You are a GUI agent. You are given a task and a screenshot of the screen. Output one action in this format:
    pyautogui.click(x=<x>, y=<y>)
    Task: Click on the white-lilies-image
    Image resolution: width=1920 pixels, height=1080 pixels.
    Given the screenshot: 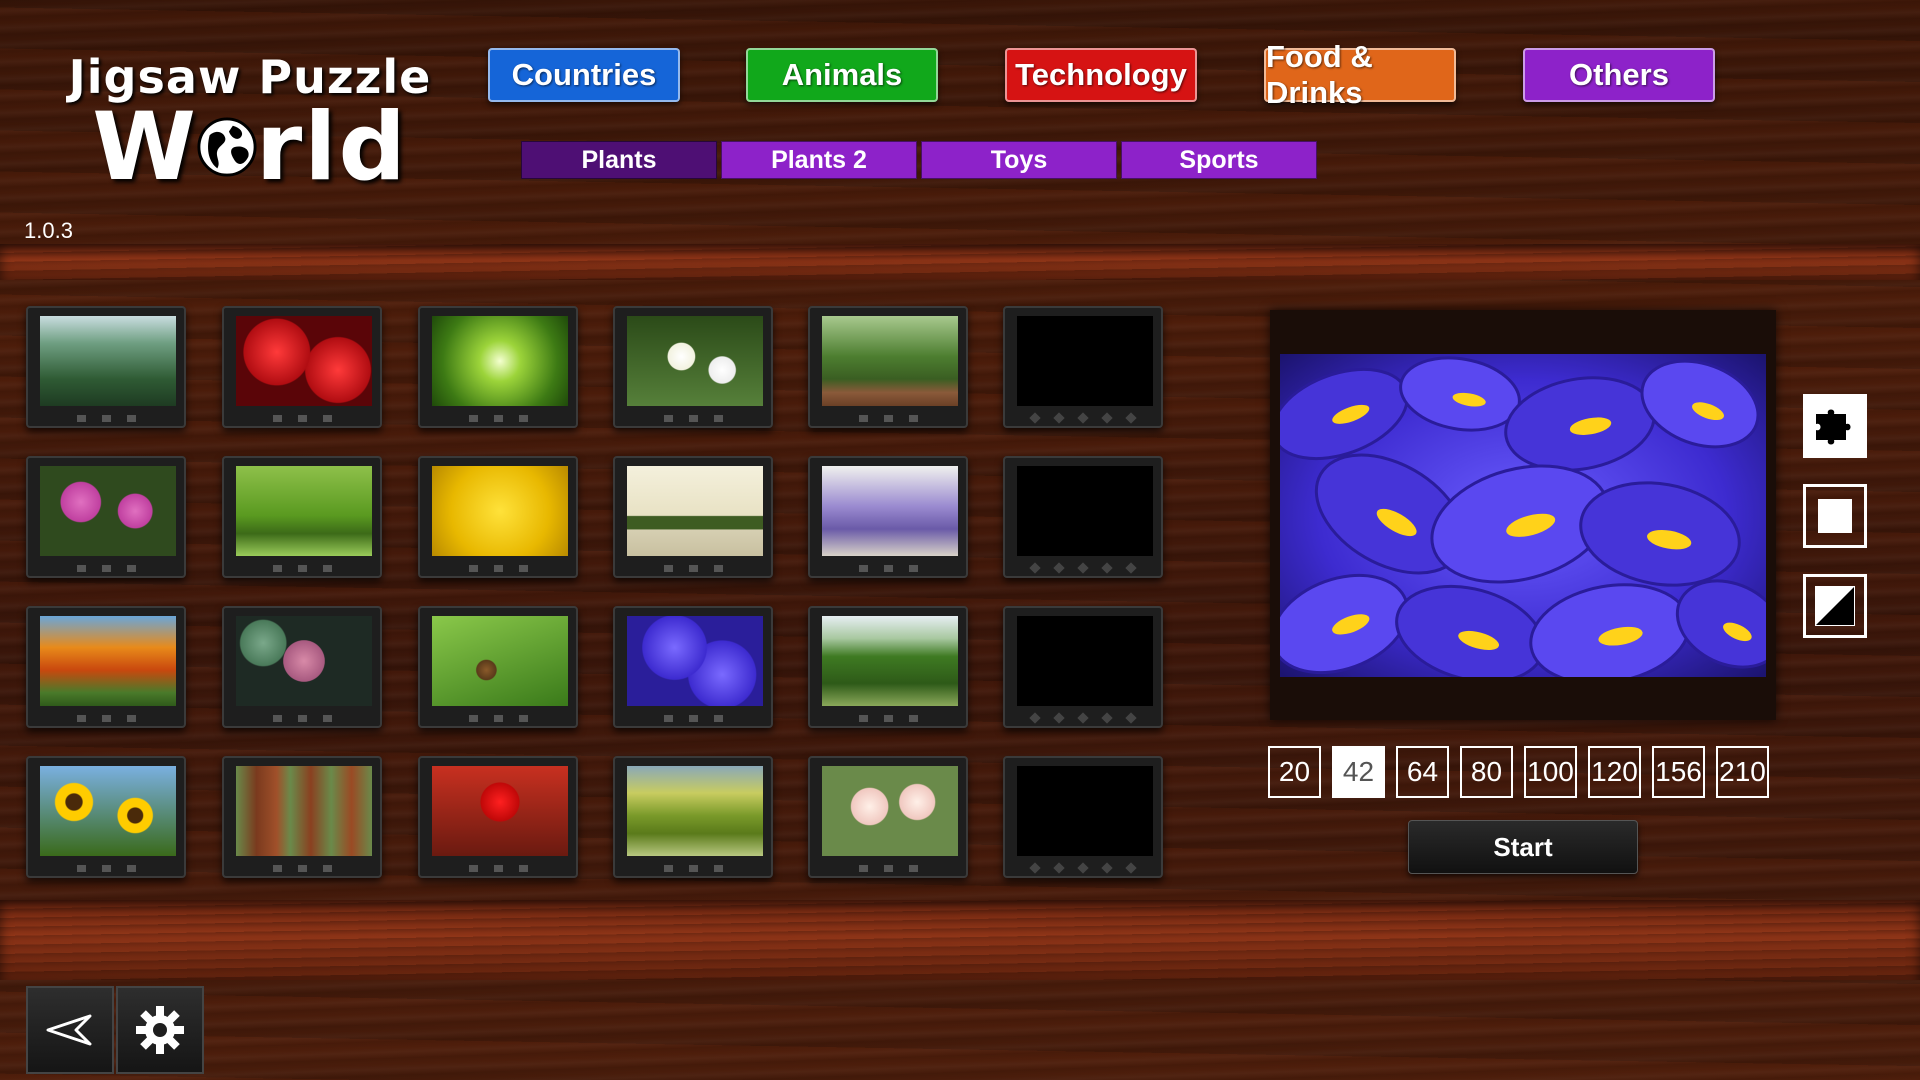 What is the action you would take?
    pyautogui.click(x=695, y=361)
    